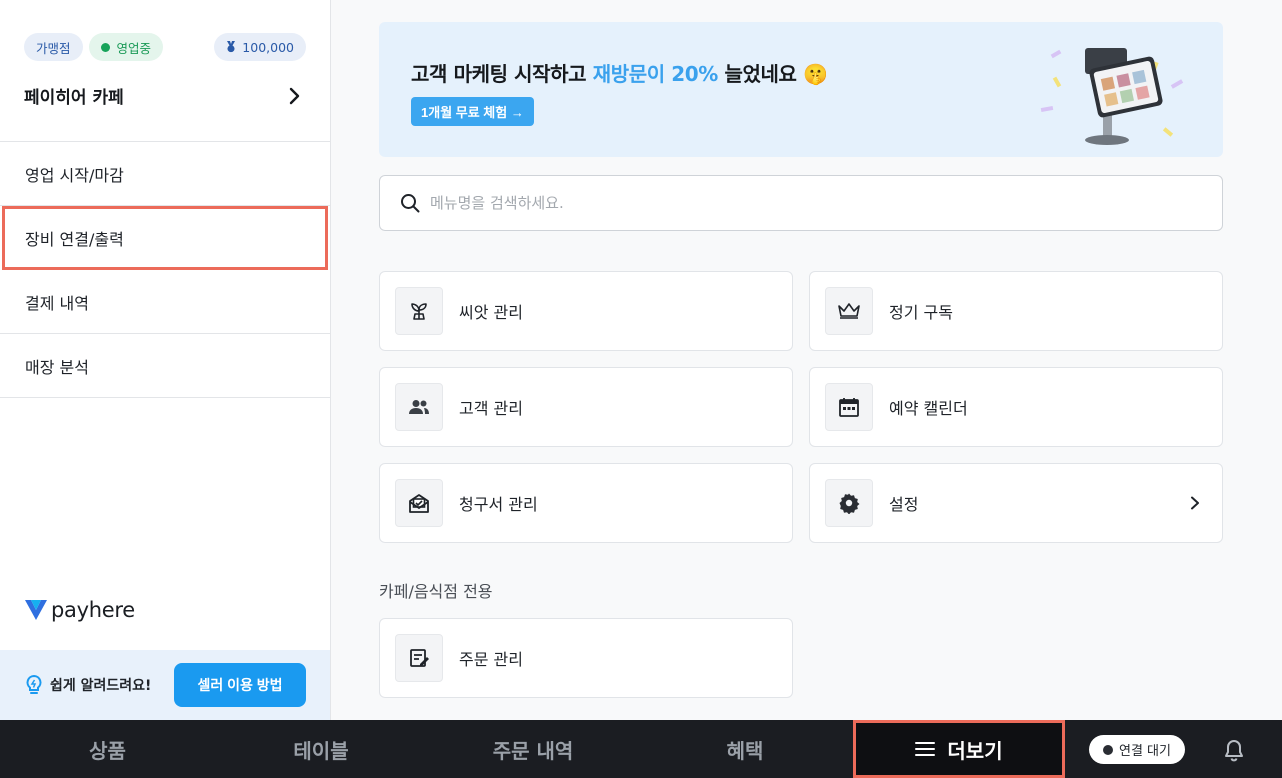 This screenshot has width=1282, height=778. I want to click on store-selector: 페이히어 카페, so click(165, 95).